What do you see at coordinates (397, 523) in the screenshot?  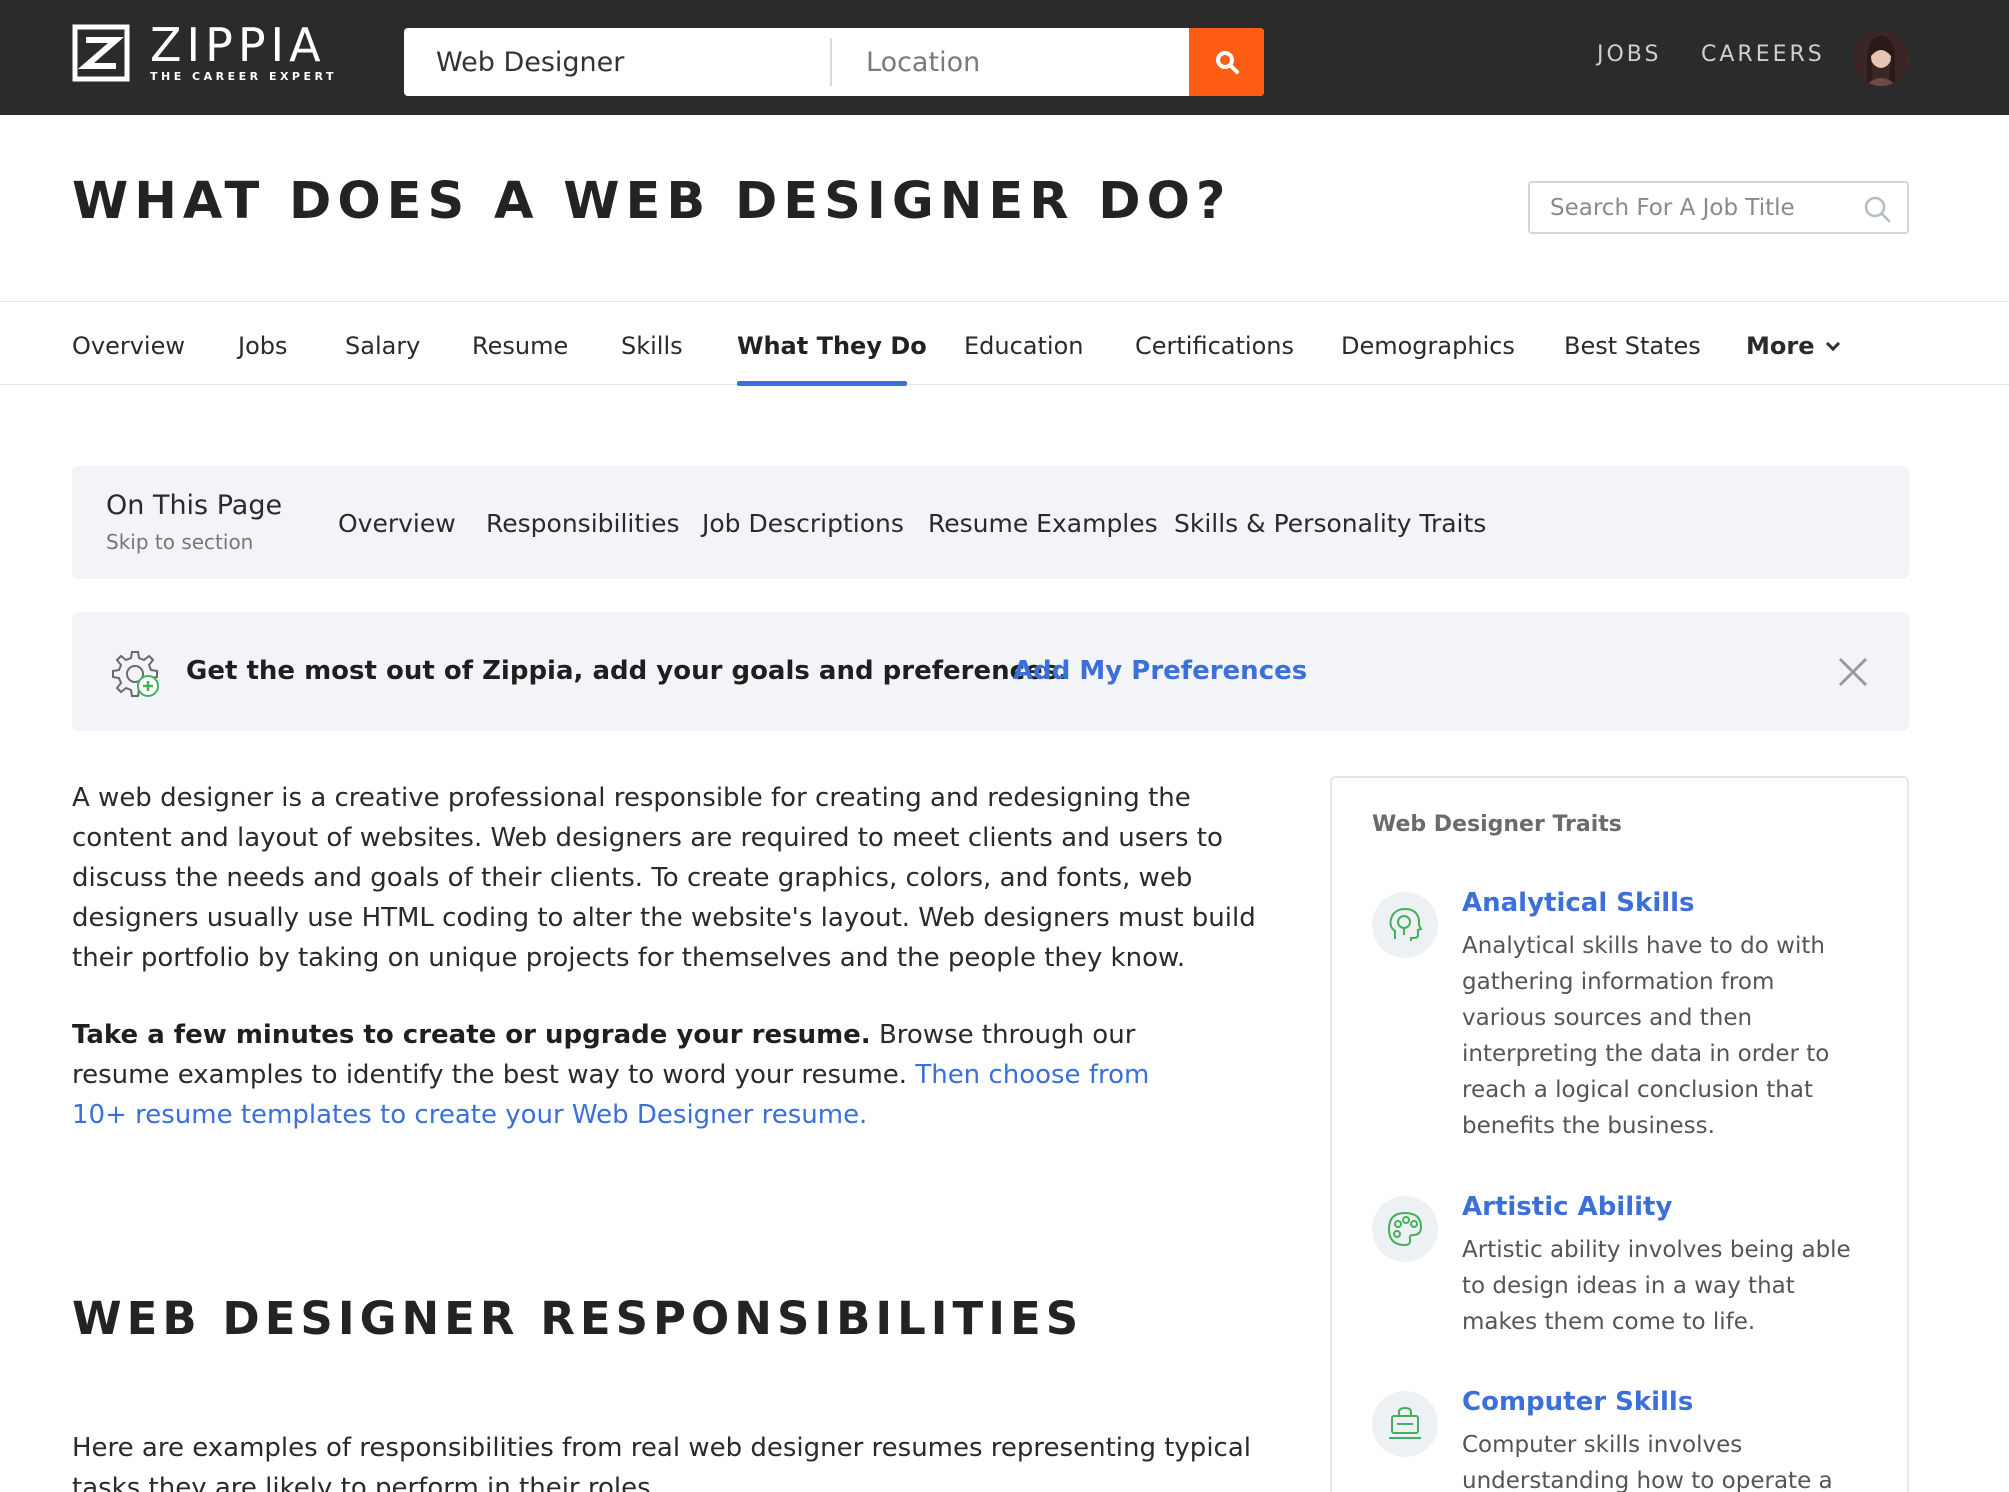 I see `jump-link-overview: Overview` at bounding box center [397, 523].